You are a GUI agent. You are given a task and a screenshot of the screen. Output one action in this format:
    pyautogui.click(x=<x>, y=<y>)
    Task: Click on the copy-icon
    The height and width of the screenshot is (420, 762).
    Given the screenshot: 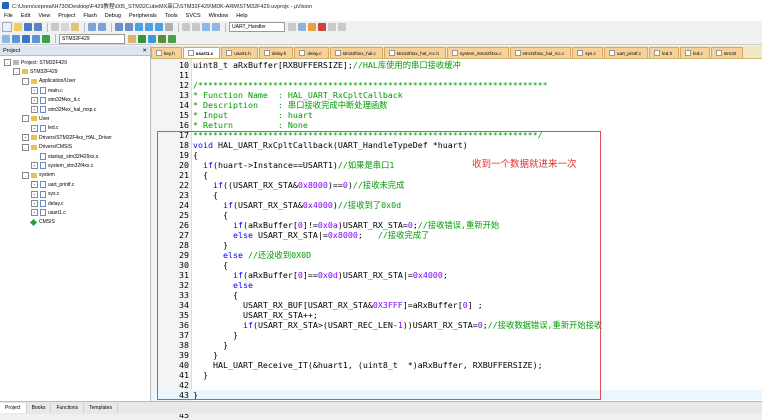 What is the action you would take?
    pyautogui.click(x=65, y=27)
    